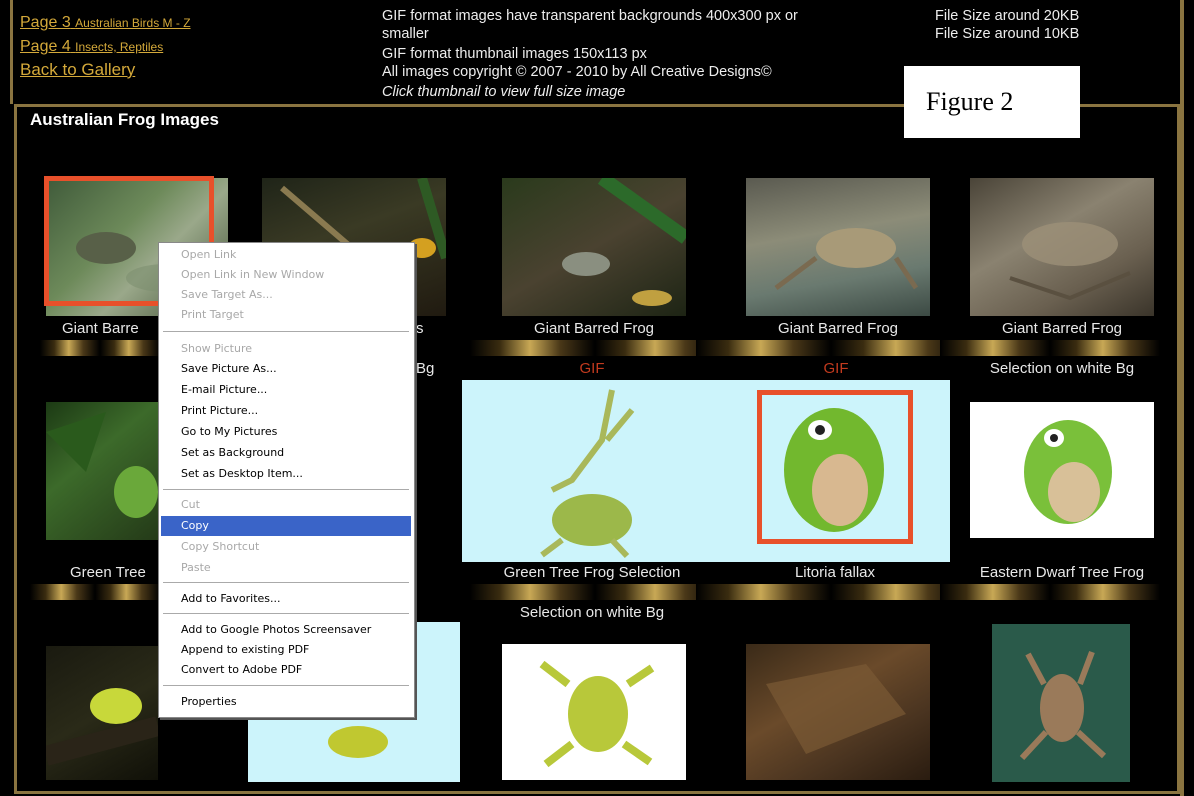  Describe the element at coordinates (286, 275) in the screenshot. I see `menu-item-open-link-new-window: Open Link in New Window` at that location.